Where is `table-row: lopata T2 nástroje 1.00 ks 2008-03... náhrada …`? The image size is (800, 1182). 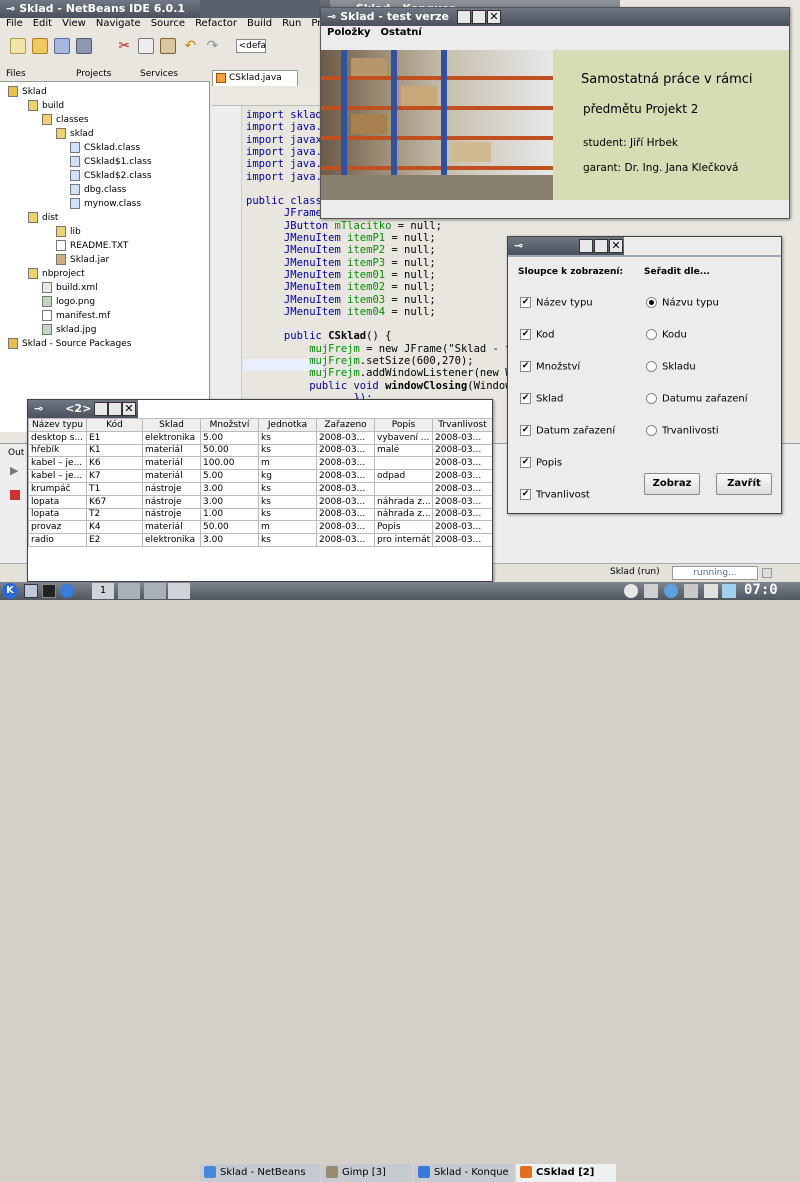 table-row: lopata T2 nástroje 1.00 ks 2008-03... náhrada … is located at coordinates (260, 514).